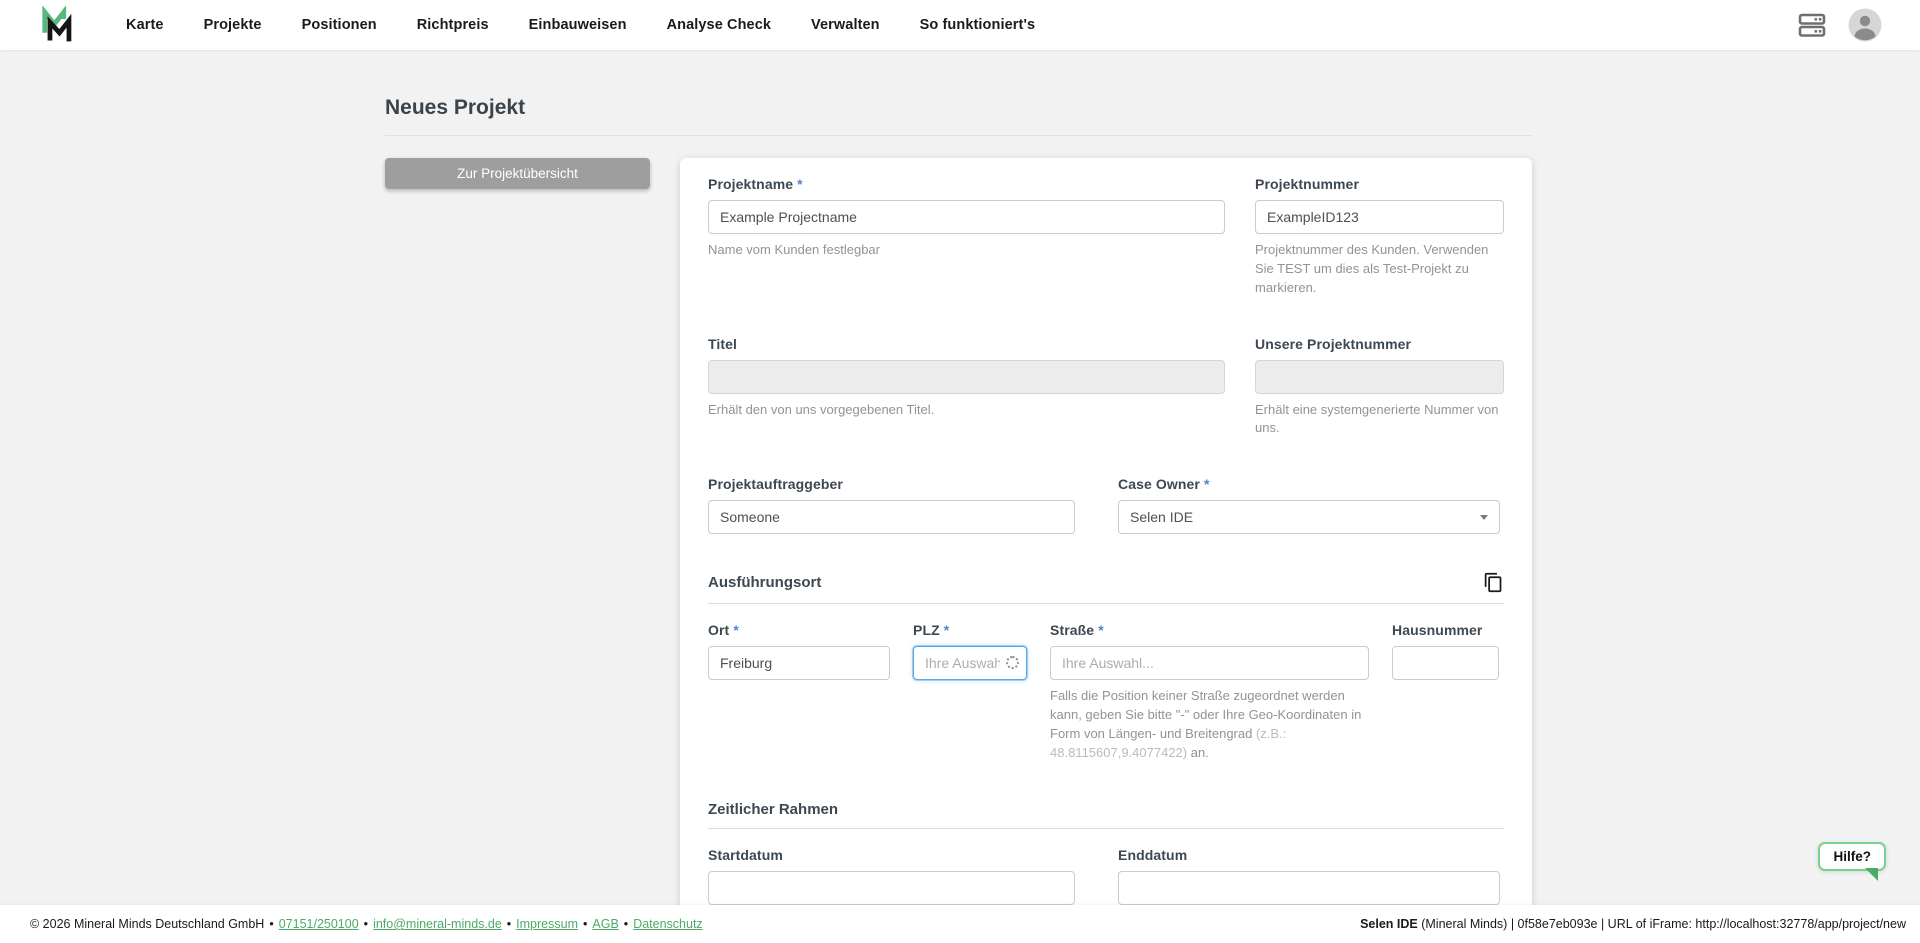 The height and width of the screenshot is (943, 1920). What do you see at coordinates (891, 887) in the screenshot?
I see `startdatum-input` at bounding box center [891, 887].